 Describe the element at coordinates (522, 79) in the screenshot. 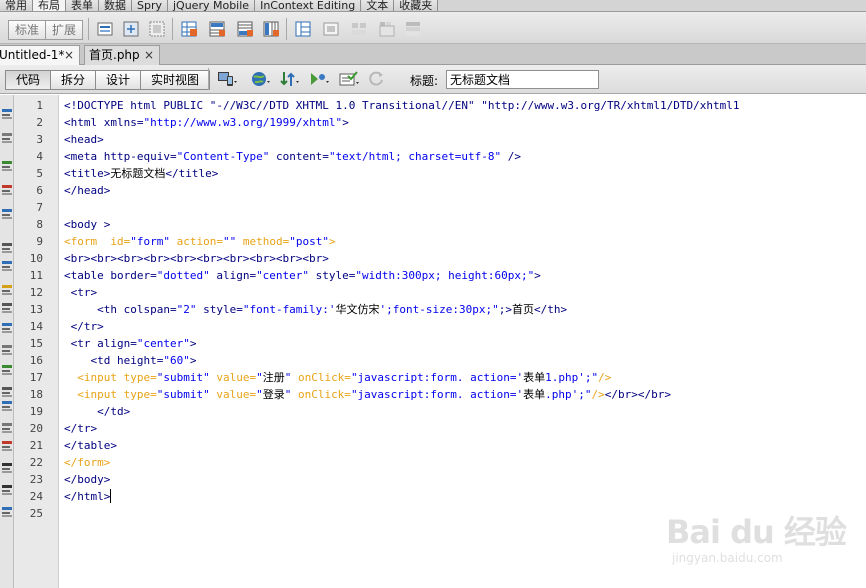

I see `document-title-input` at that location.